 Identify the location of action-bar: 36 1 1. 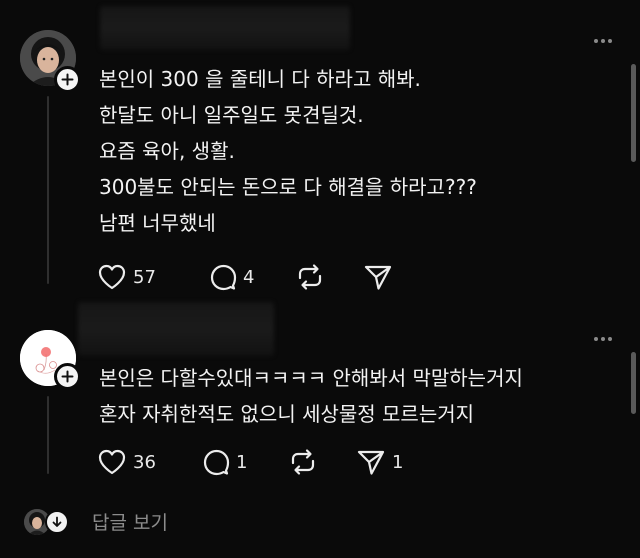
(250, 462).